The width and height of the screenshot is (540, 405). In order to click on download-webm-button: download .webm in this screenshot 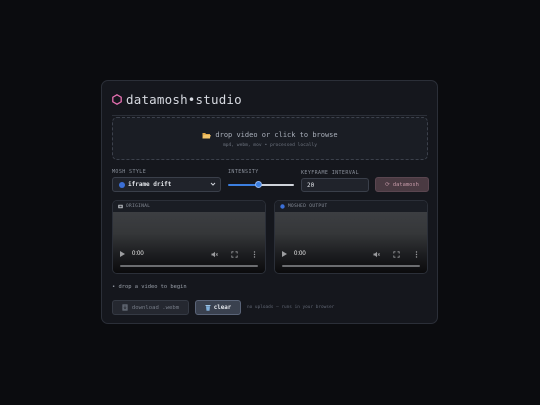, I will do `click(150, 307)`.